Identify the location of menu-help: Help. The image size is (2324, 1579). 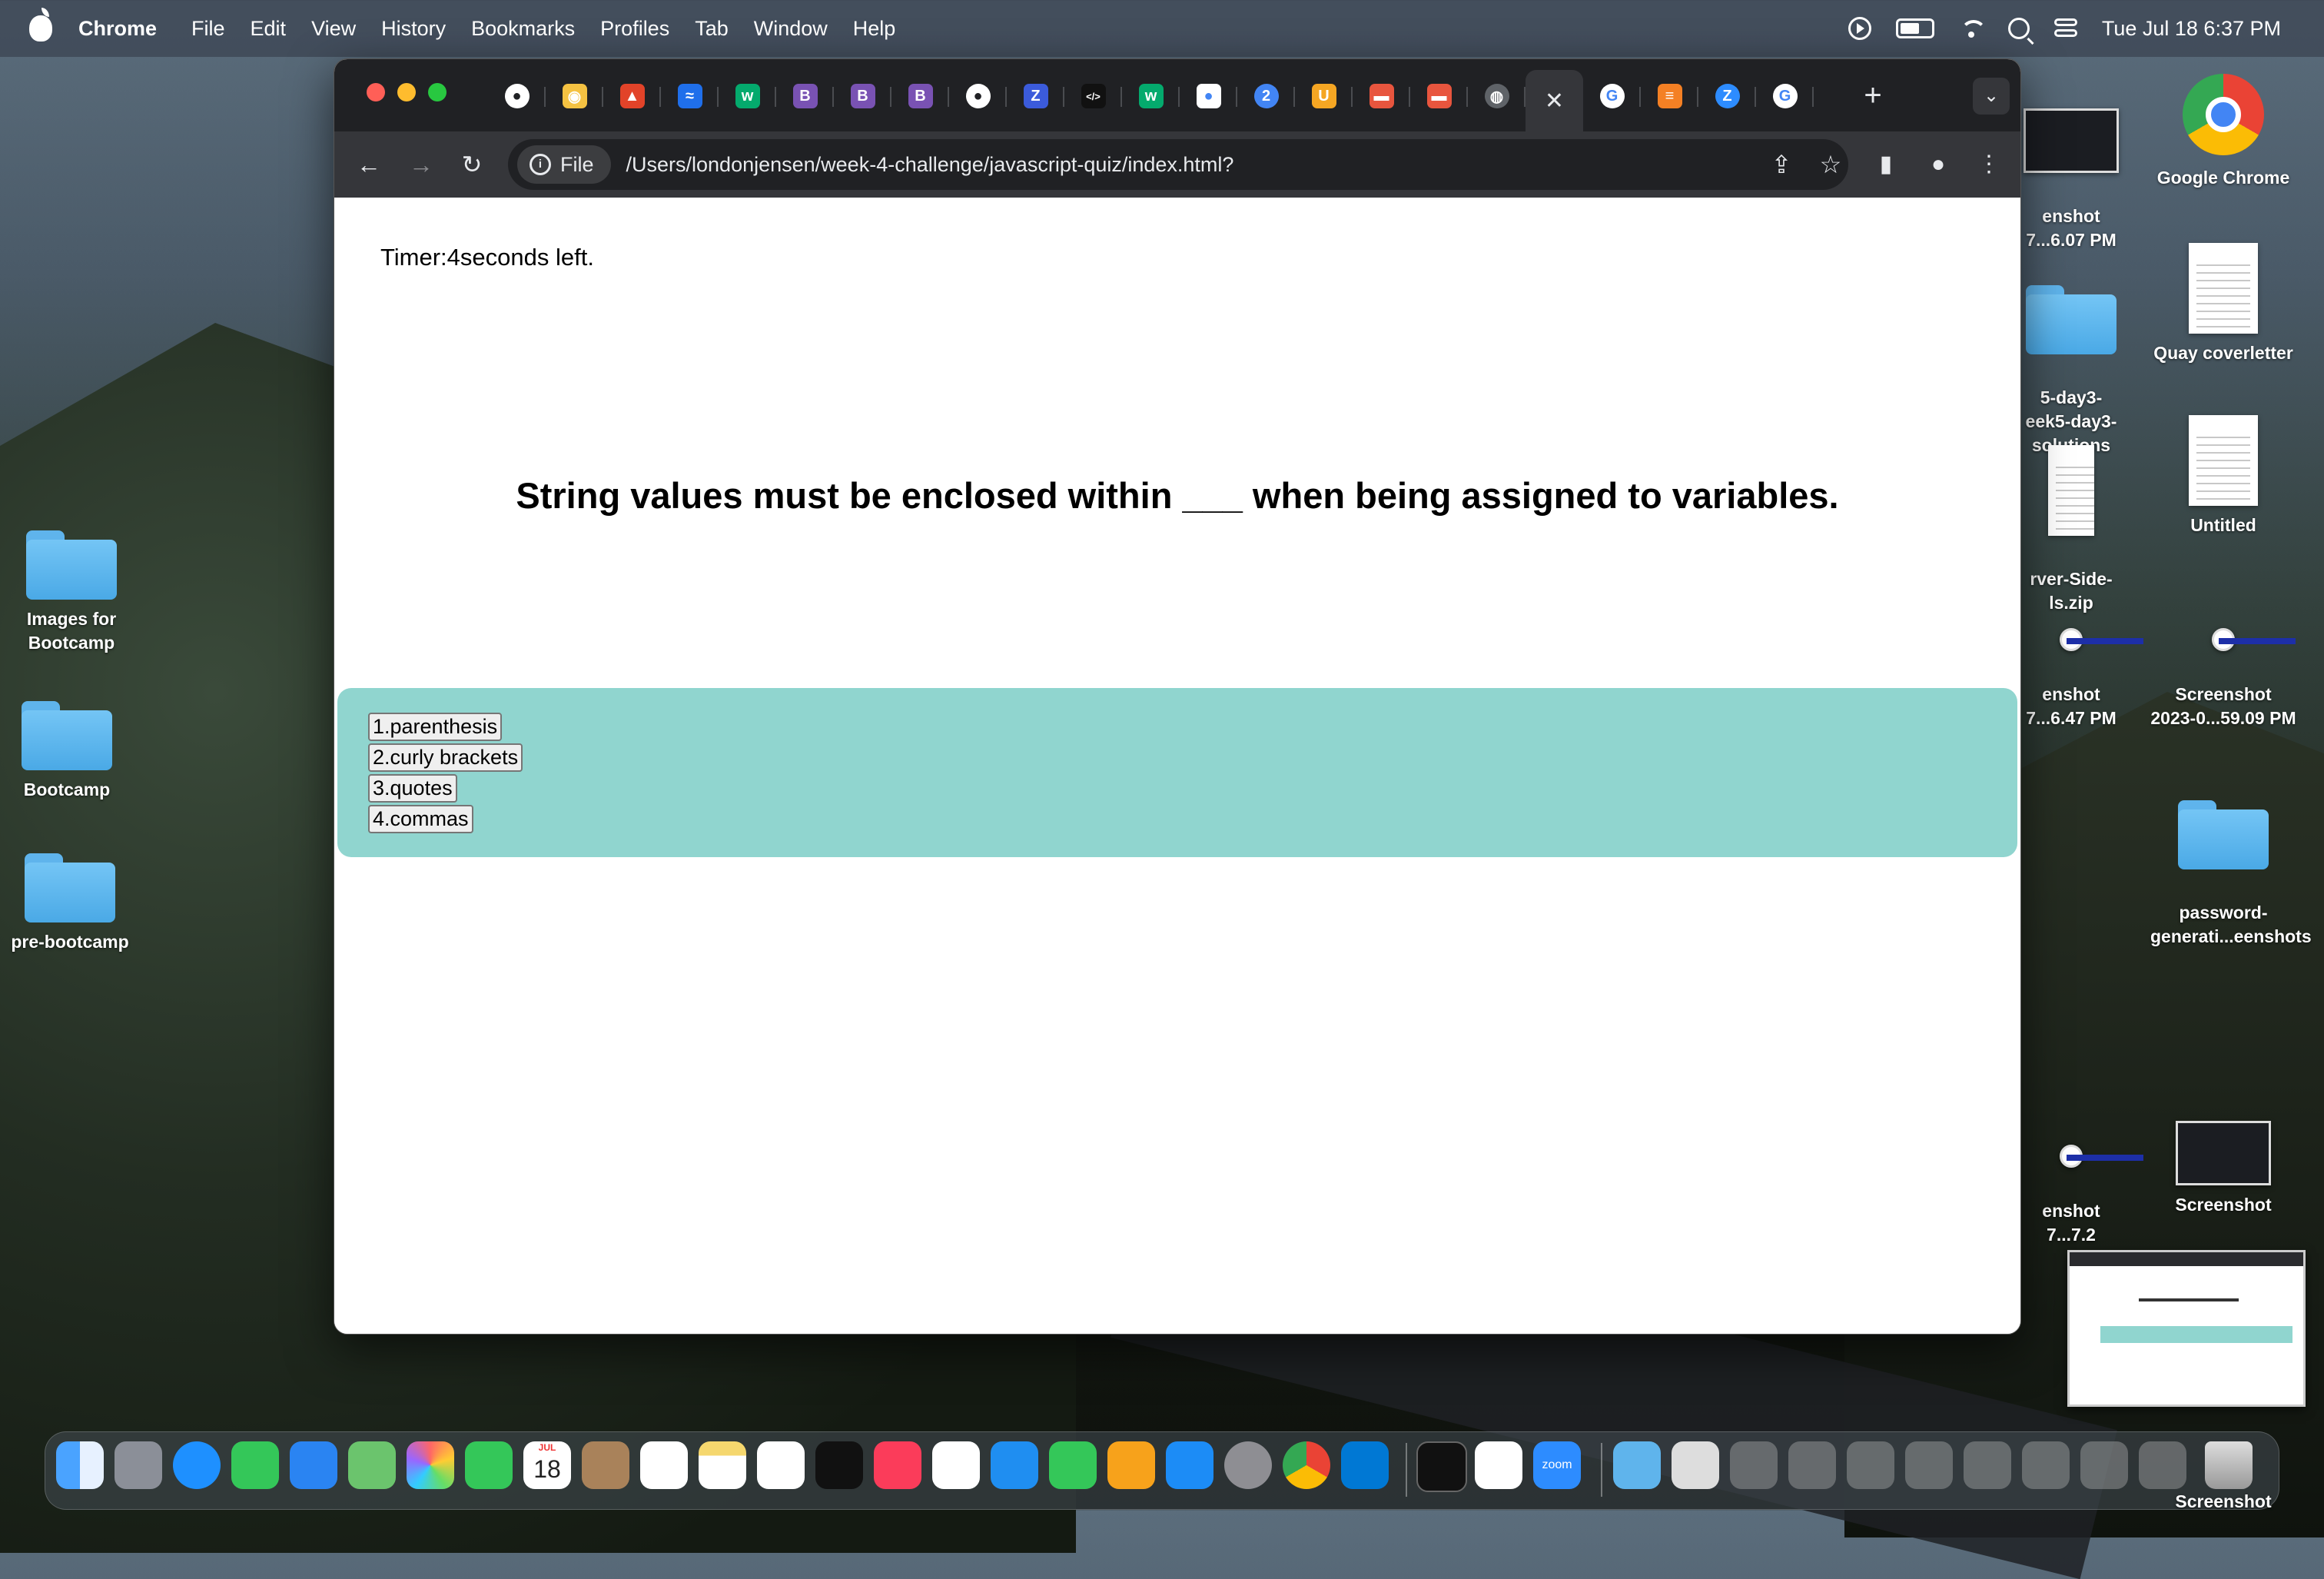
(874, 29).